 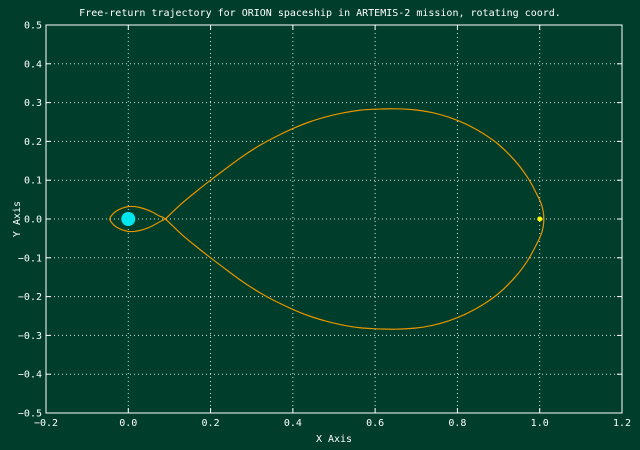 What do you see at coordinates (46, 423) in the screenshot?
I see `x-tick-label: −0.2` at bounding box center [46, 423].